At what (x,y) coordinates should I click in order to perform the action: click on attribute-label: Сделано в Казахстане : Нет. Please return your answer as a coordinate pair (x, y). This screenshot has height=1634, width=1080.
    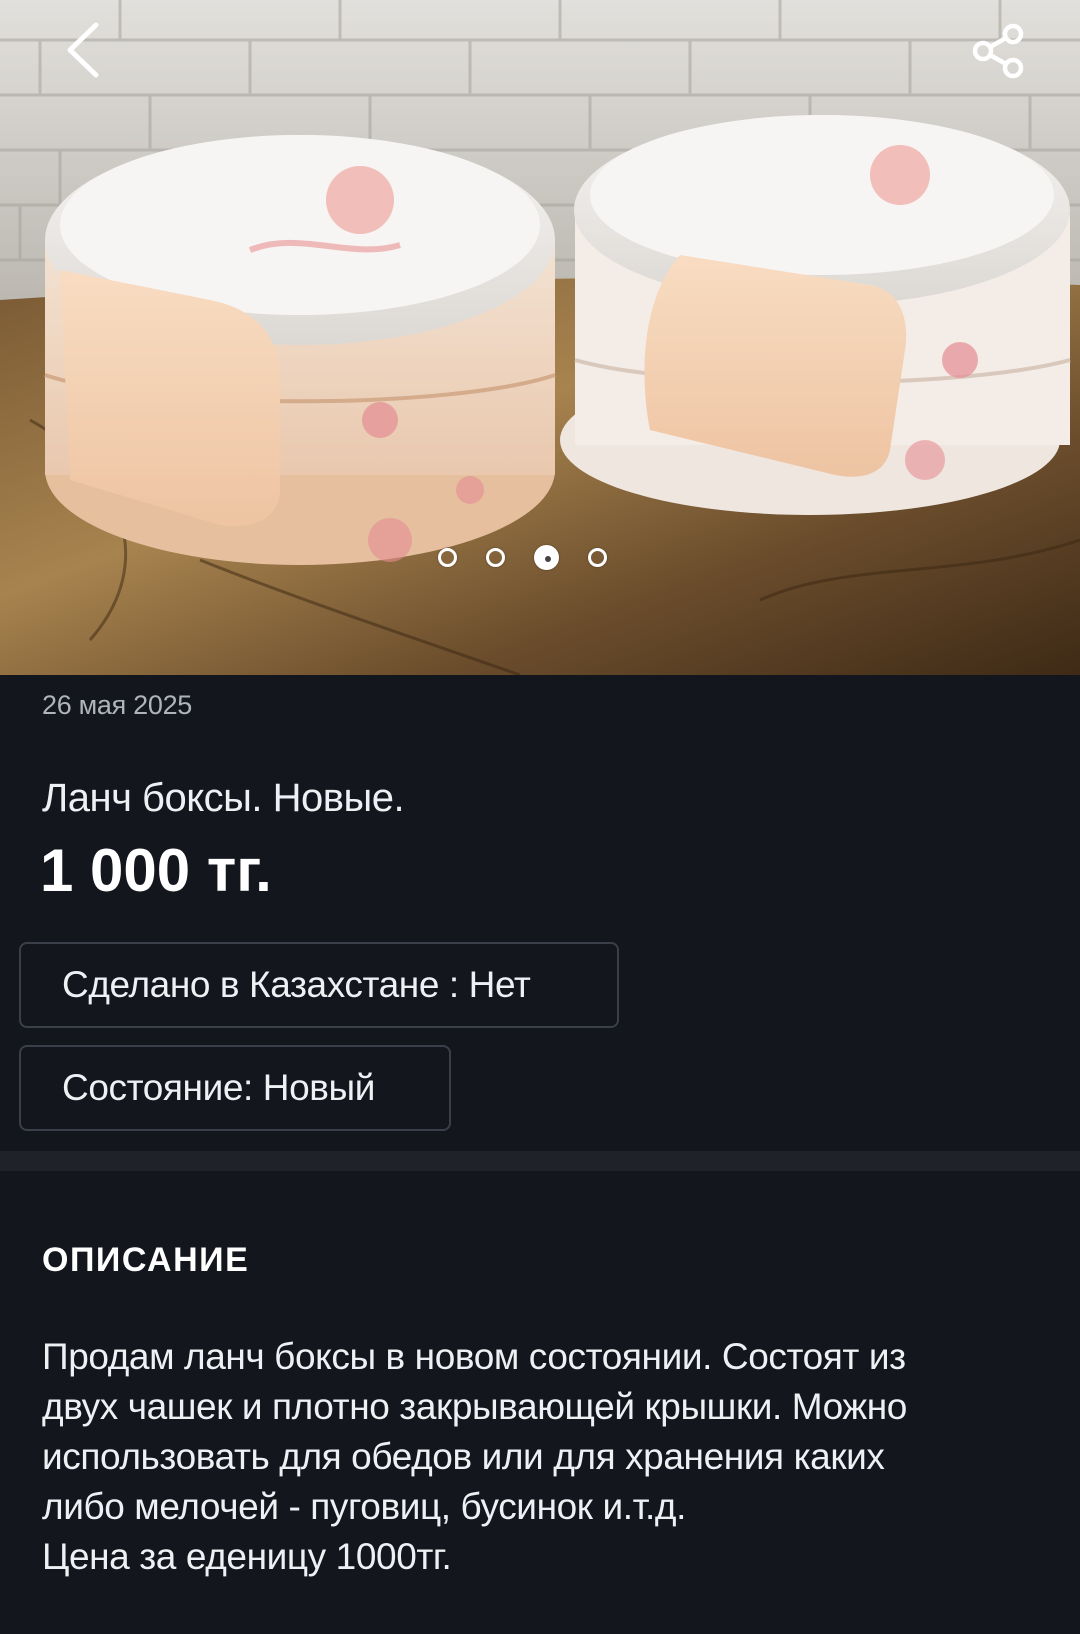
    Looking at the image, I should click on (296, 984).